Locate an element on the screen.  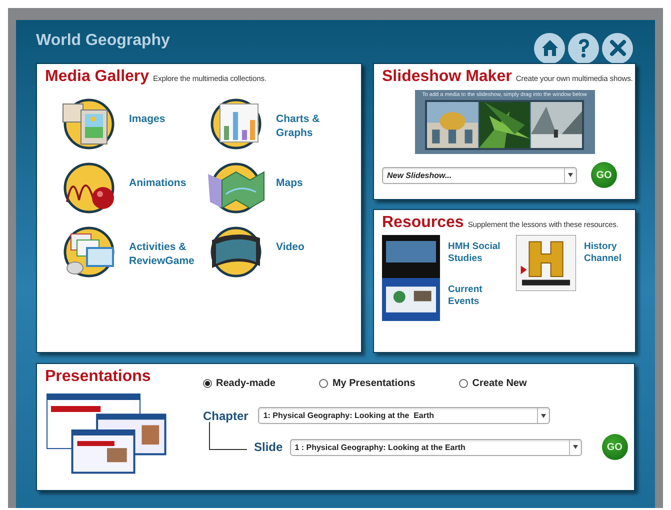
gallery-item: Animations is located at coordinates (132, 188).